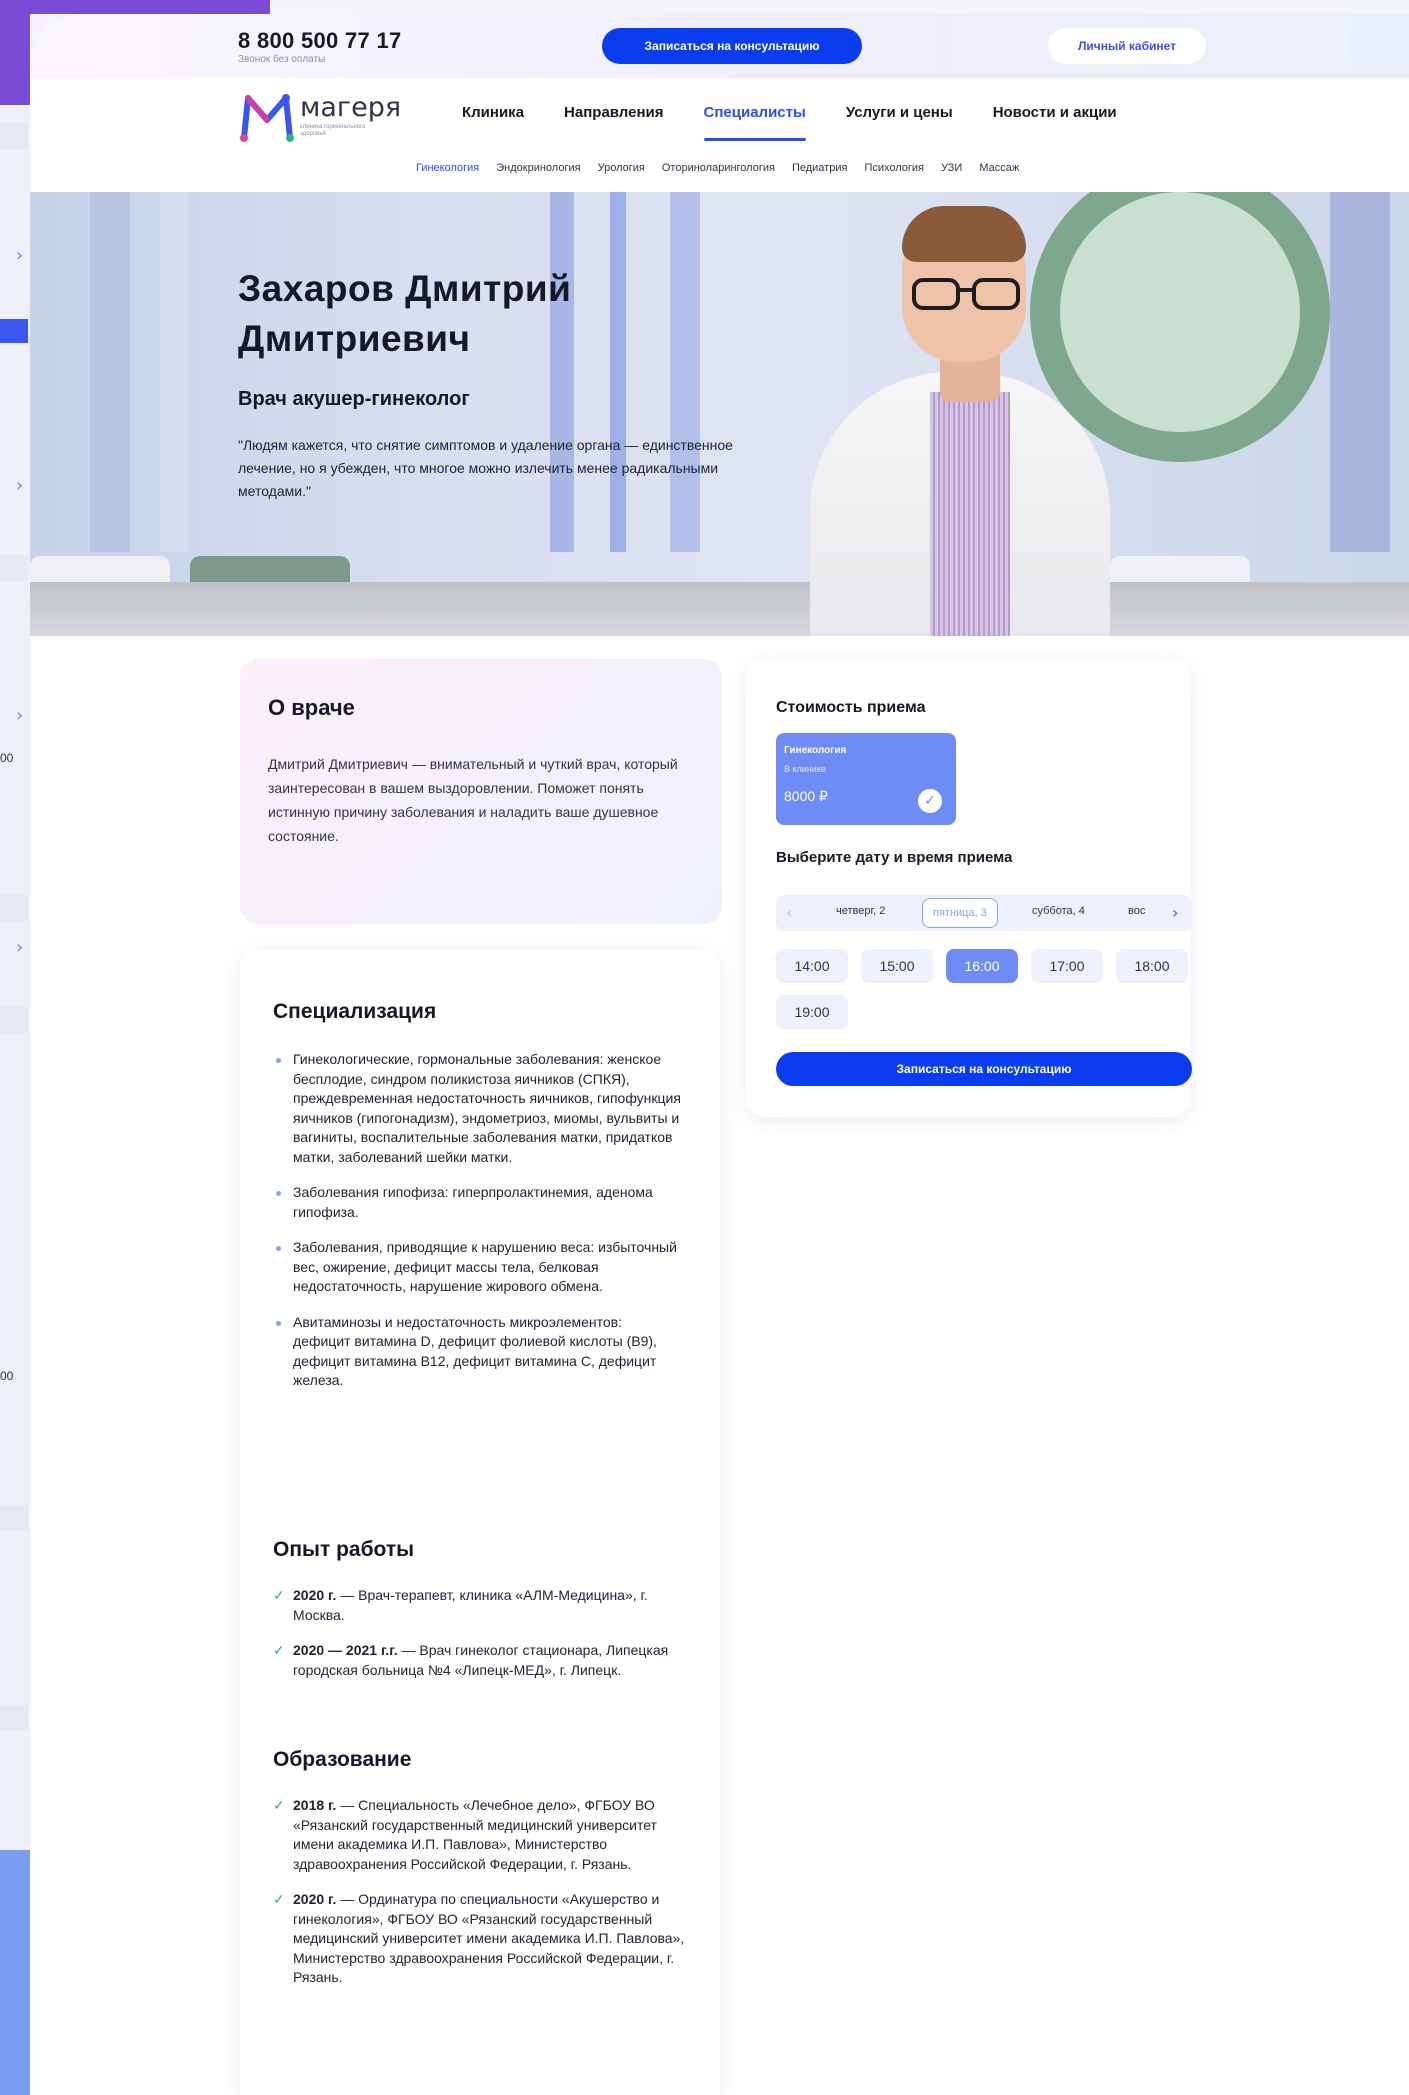 The width and height of the screenshot is (1409, 2095). What do you see at coordinates (613, 119) in the screenshot?
I see `nav-item-directions: Направления` at bounding box center [613, 119].